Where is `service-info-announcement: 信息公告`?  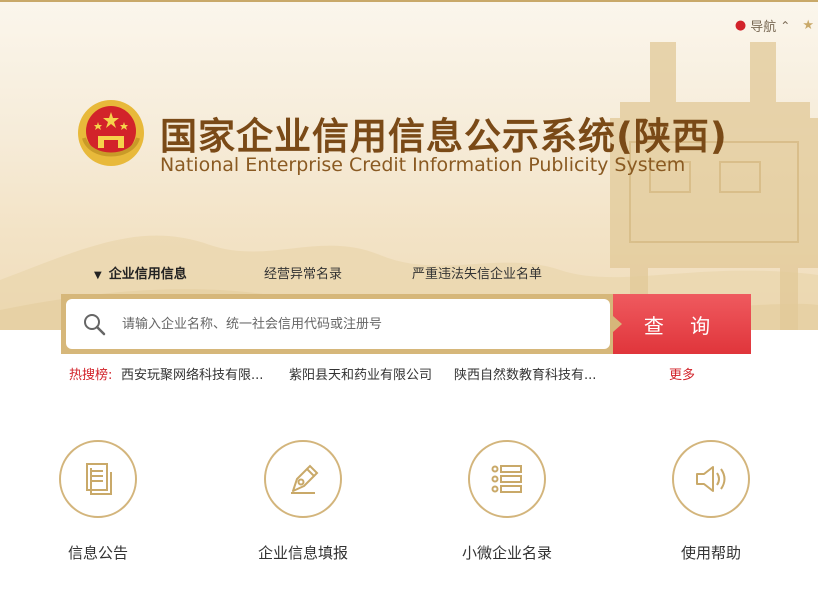 service-info-announcement: 信息公告 is located at coordinates (98, 501).